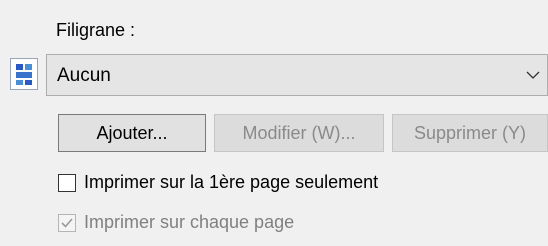 Image resolution: width=548 pixels, height=246 pixels. Describe the element at coordinates (533, 75) in the screenshot. I see `chevron-down-icon` at that location.